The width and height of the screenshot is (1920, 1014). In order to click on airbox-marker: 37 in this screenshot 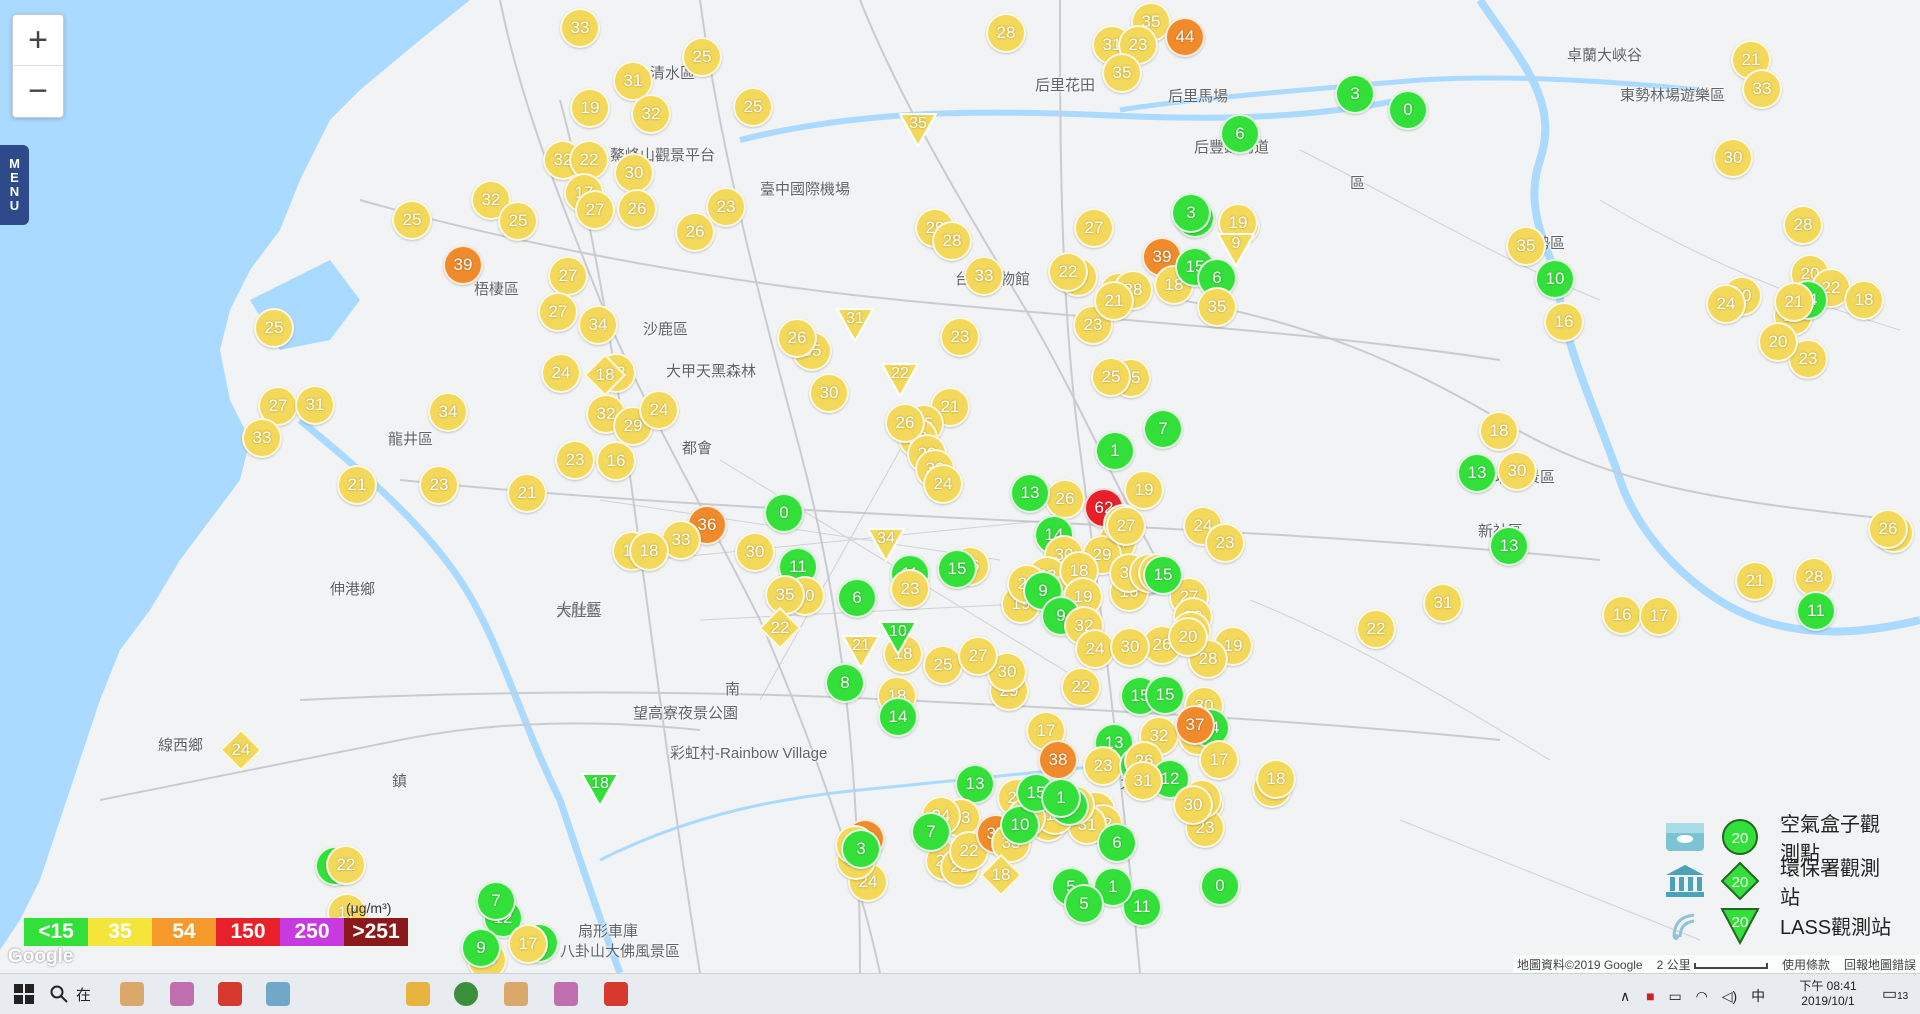, I will do `click(1195, 725)`.